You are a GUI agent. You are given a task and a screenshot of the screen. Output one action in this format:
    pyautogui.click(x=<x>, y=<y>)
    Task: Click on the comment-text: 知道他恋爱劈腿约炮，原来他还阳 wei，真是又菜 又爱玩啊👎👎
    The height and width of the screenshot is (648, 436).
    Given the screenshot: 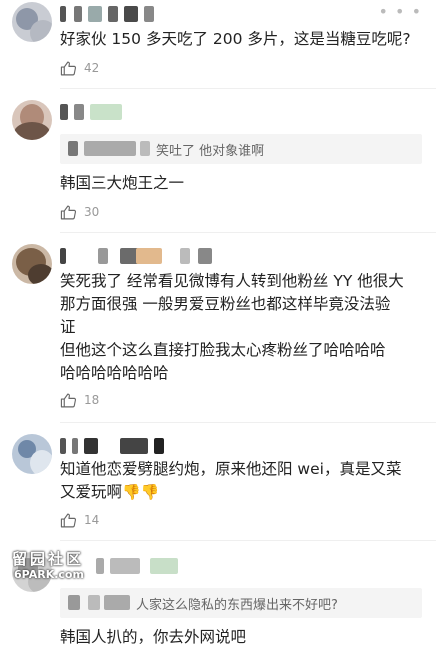 What is the action you would take?
    pyautogui.click(x=240, y=481)
    